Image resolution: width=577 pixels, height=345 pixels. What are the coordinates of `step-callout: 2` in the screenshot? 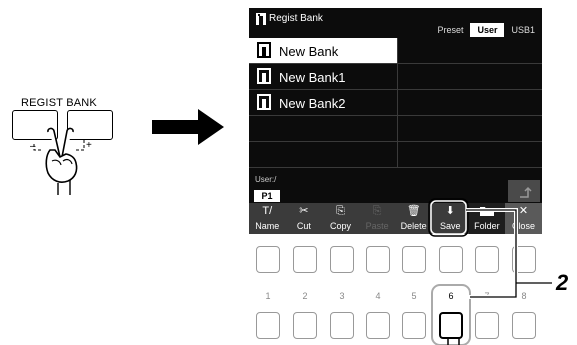 It's located at (562, 282).